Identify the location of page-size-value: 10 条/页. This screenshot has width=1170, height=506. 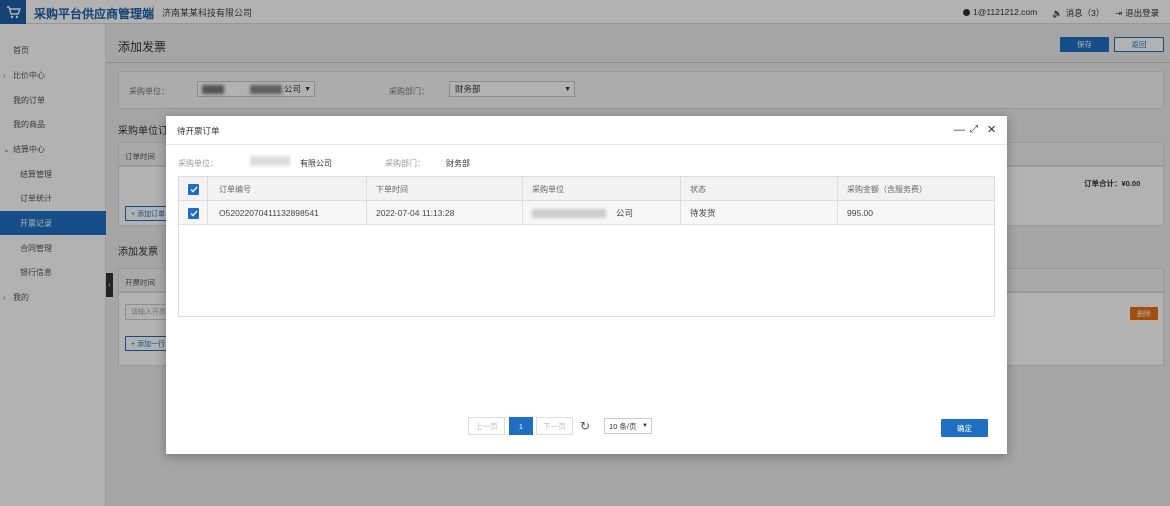
(623, 426).